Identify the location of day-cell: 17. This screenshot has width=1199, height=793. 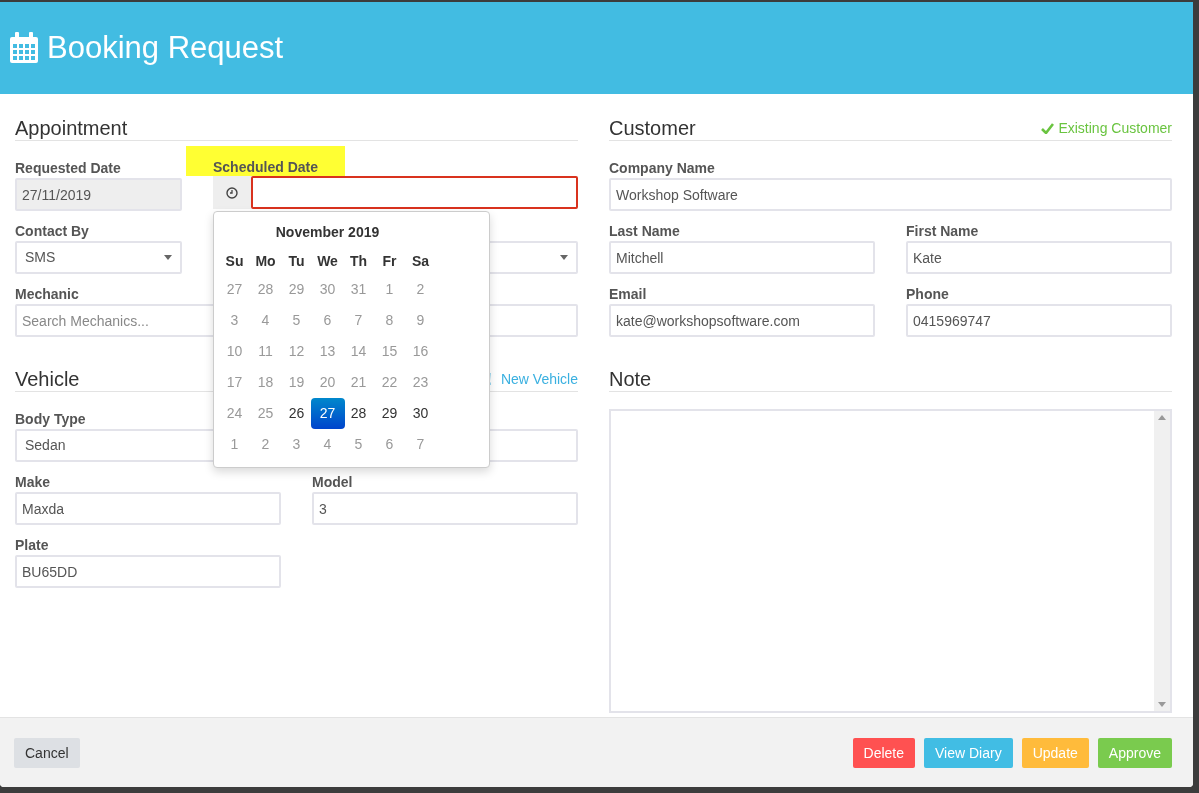
(234, 382).